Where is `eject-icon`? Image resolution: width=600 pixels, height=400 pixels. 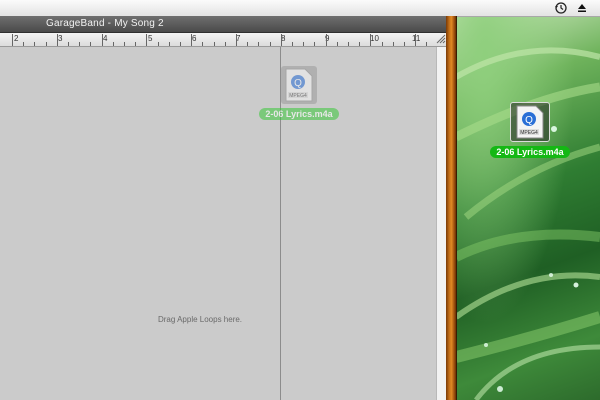
eject-icon is located at coordinates (582, 8).